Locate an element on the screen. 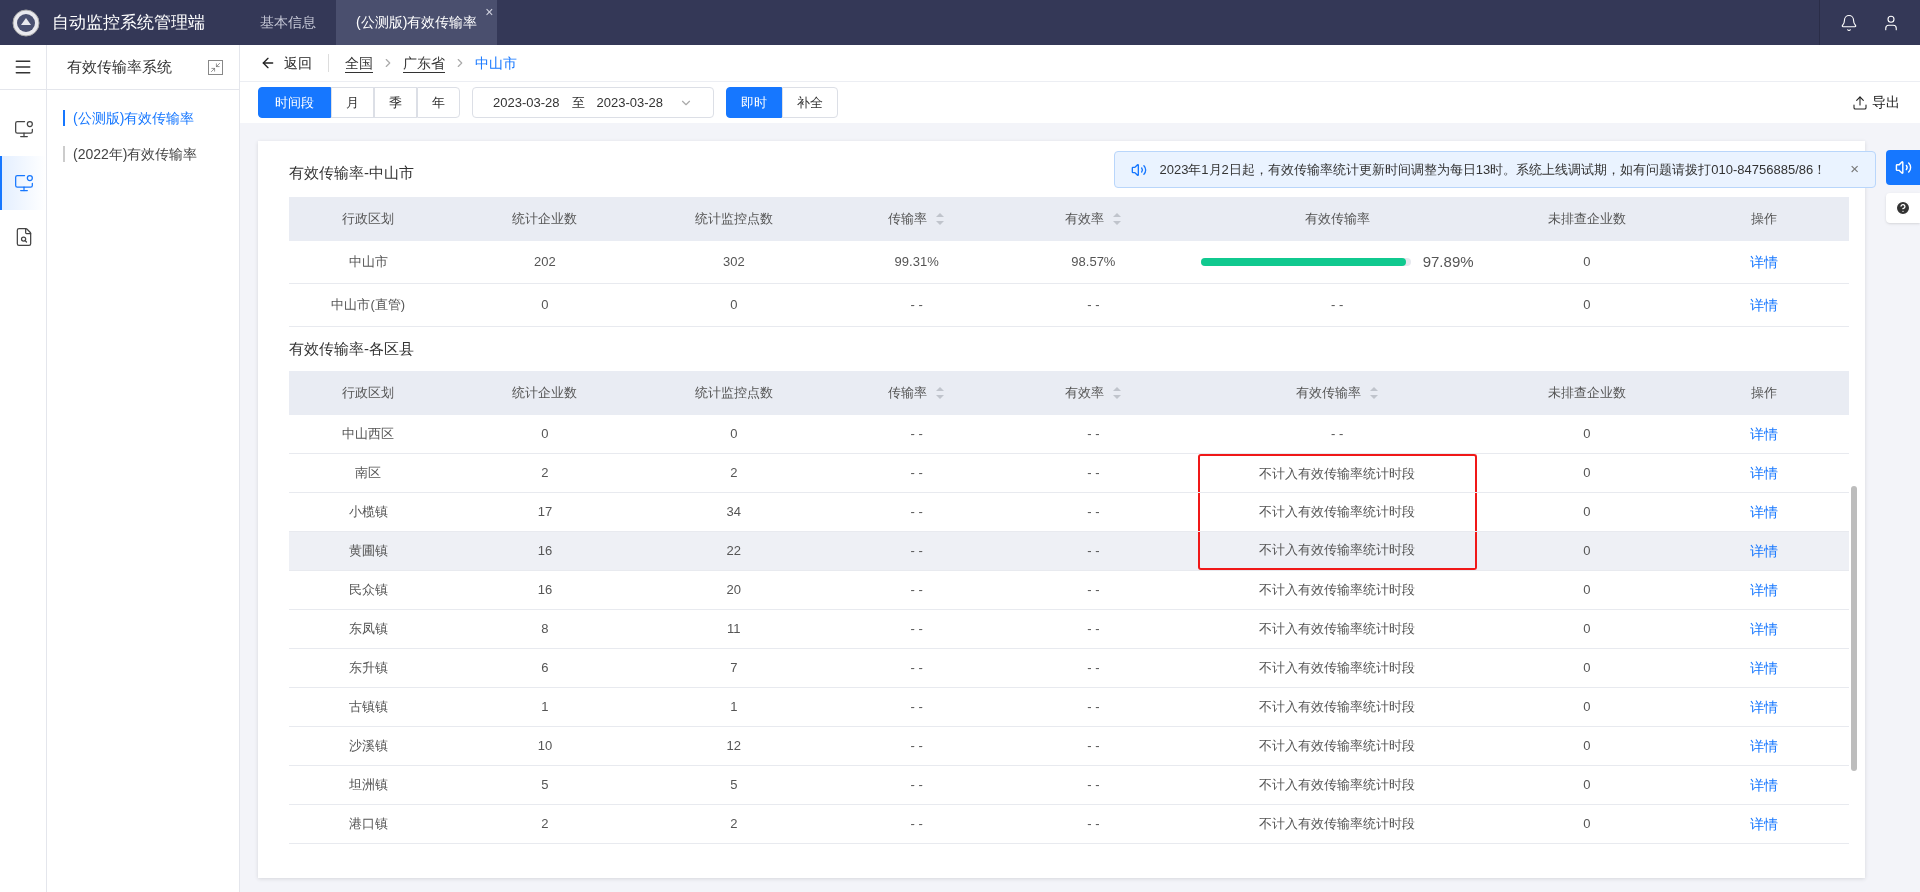  mode-tab: 补全 is located at coordinates (810, 102).